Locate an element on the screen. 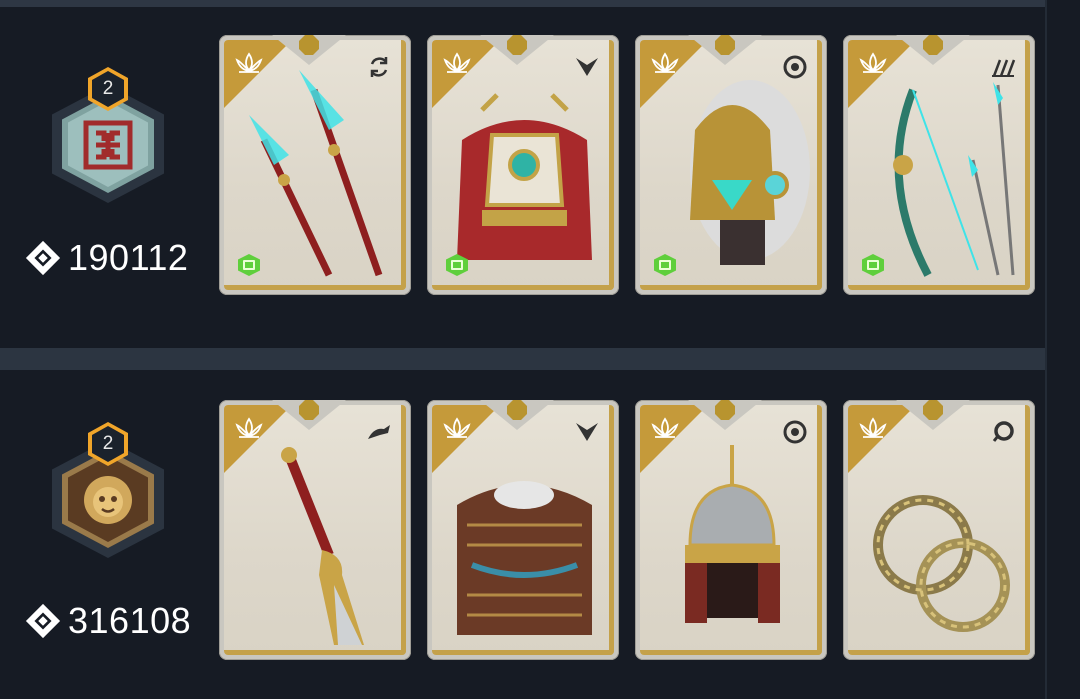 The width and height of the screenshot is (1080, 699). dragon-blade-icon is located at coordinates (322, 546).